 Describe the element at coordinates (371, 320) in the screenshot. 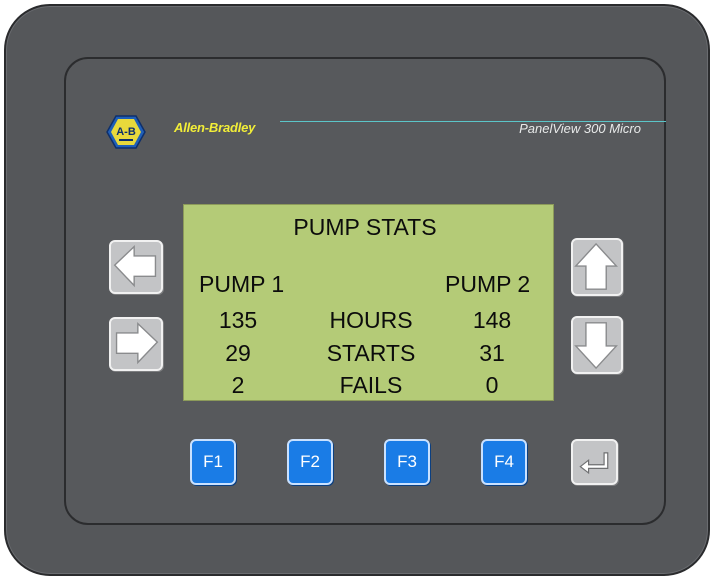

I see `hours-label: HOURS` at that location.